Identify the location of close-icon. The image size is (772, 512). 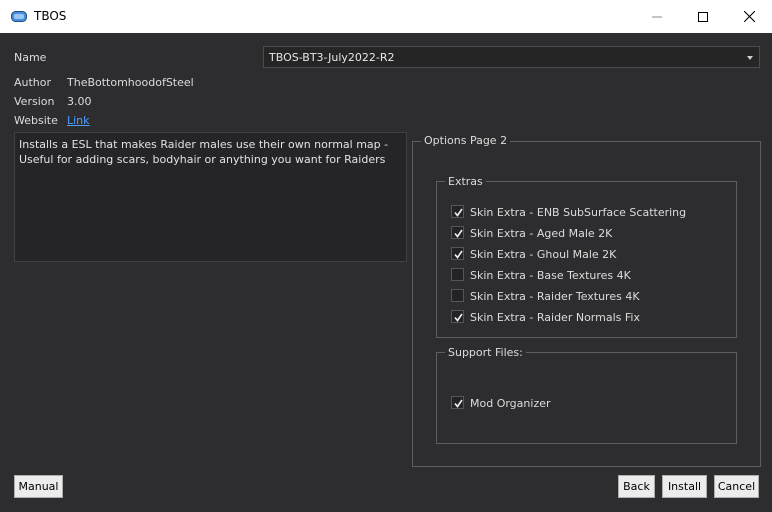
(749, 16).